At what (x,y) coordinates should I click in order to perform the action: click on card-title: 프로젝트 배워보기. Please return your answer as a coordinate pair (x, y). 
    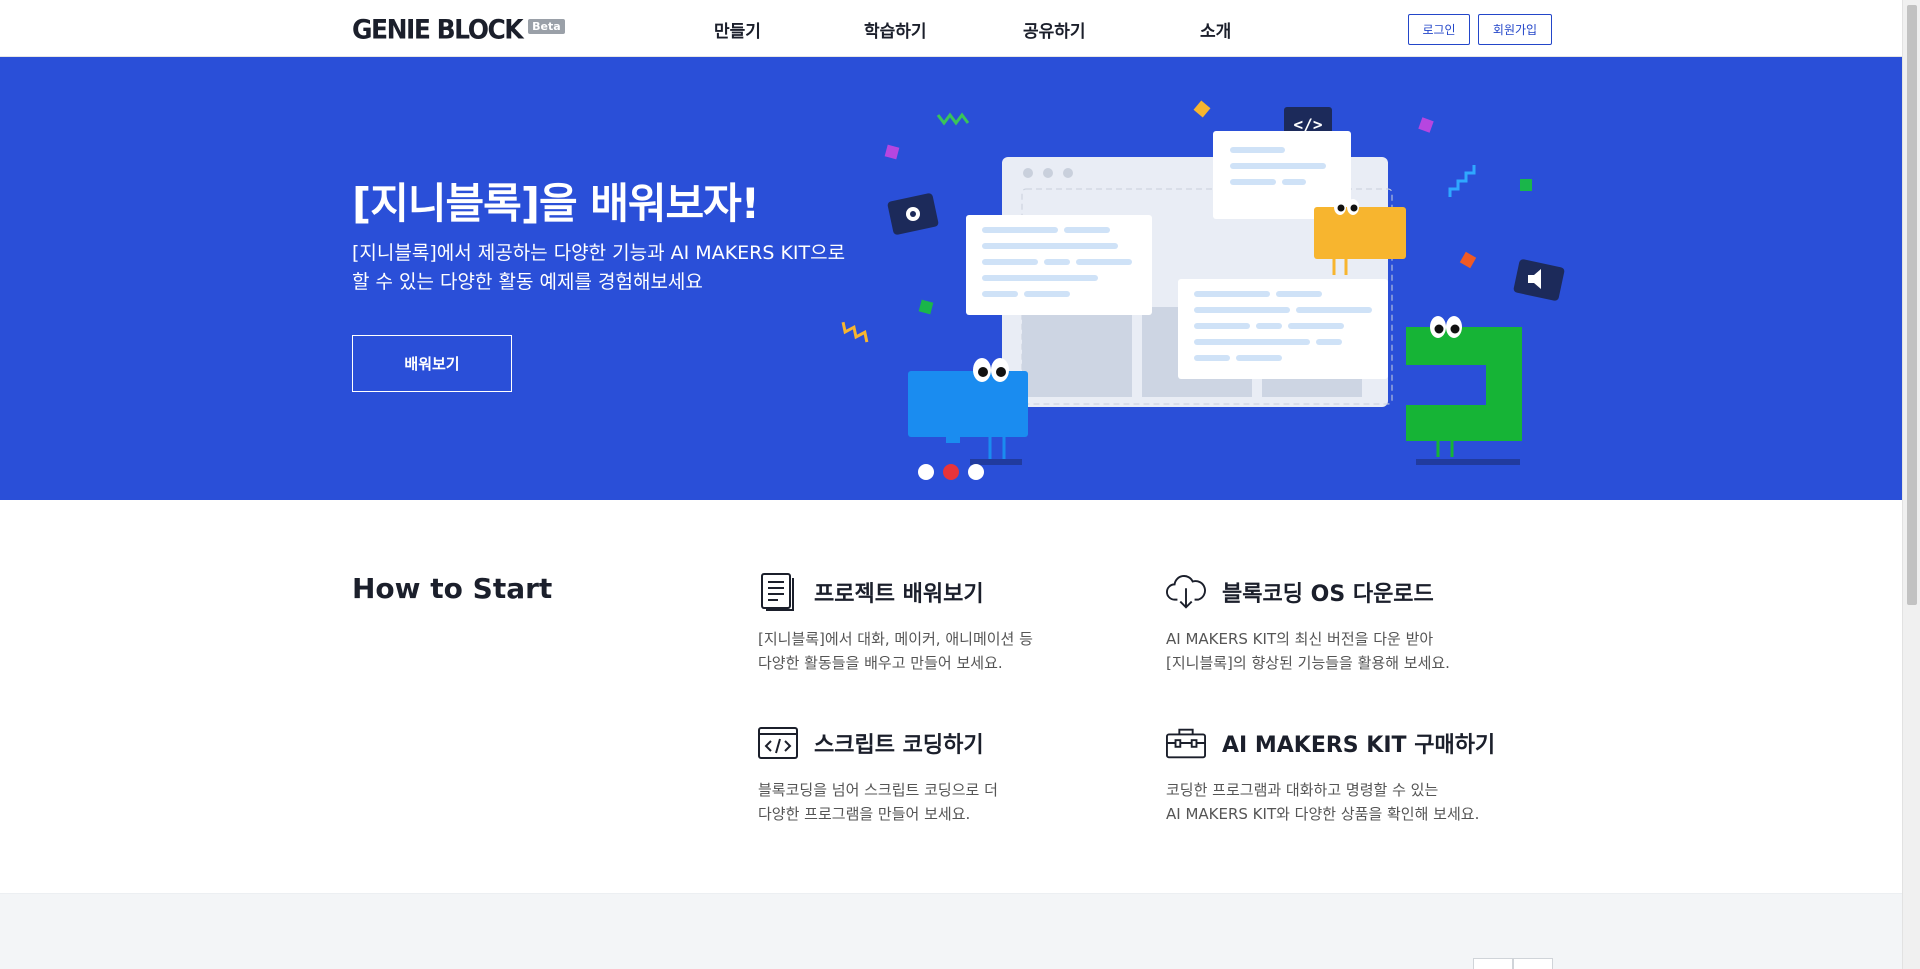
    Looking at the image, I should click on (899, 594).